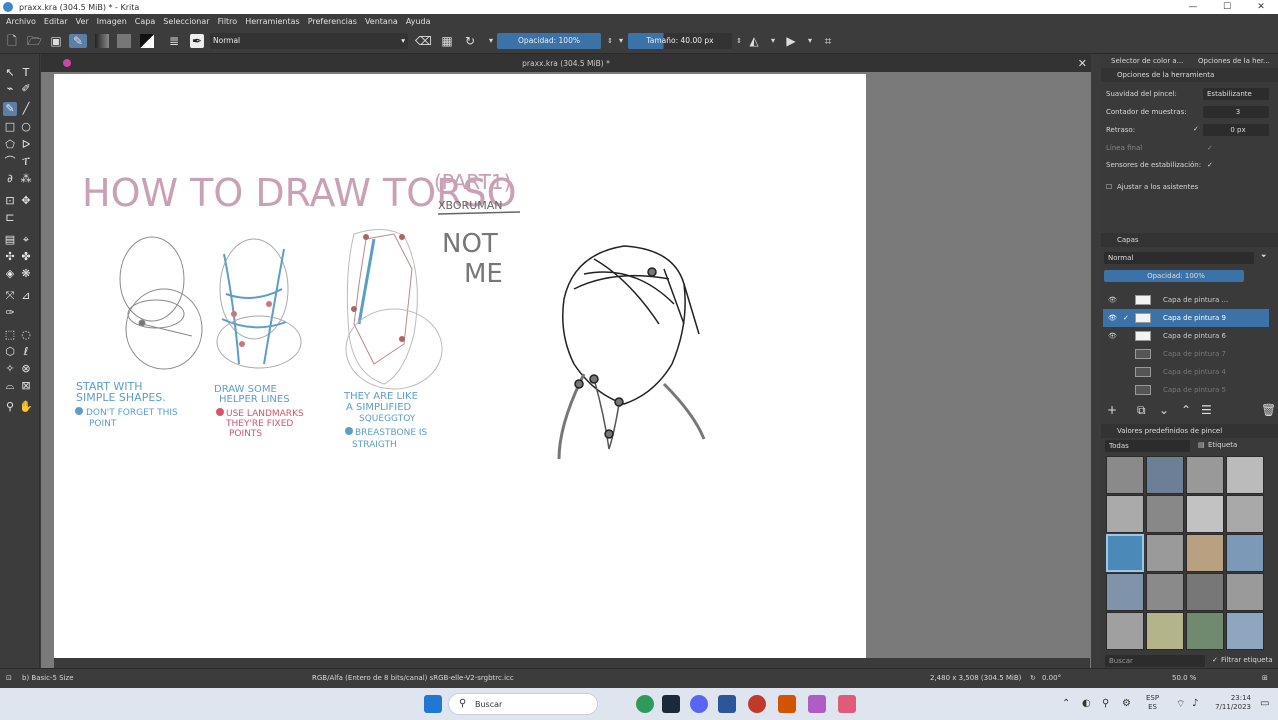  I want to click on krita-taskbar-icon, so click(817, 704).